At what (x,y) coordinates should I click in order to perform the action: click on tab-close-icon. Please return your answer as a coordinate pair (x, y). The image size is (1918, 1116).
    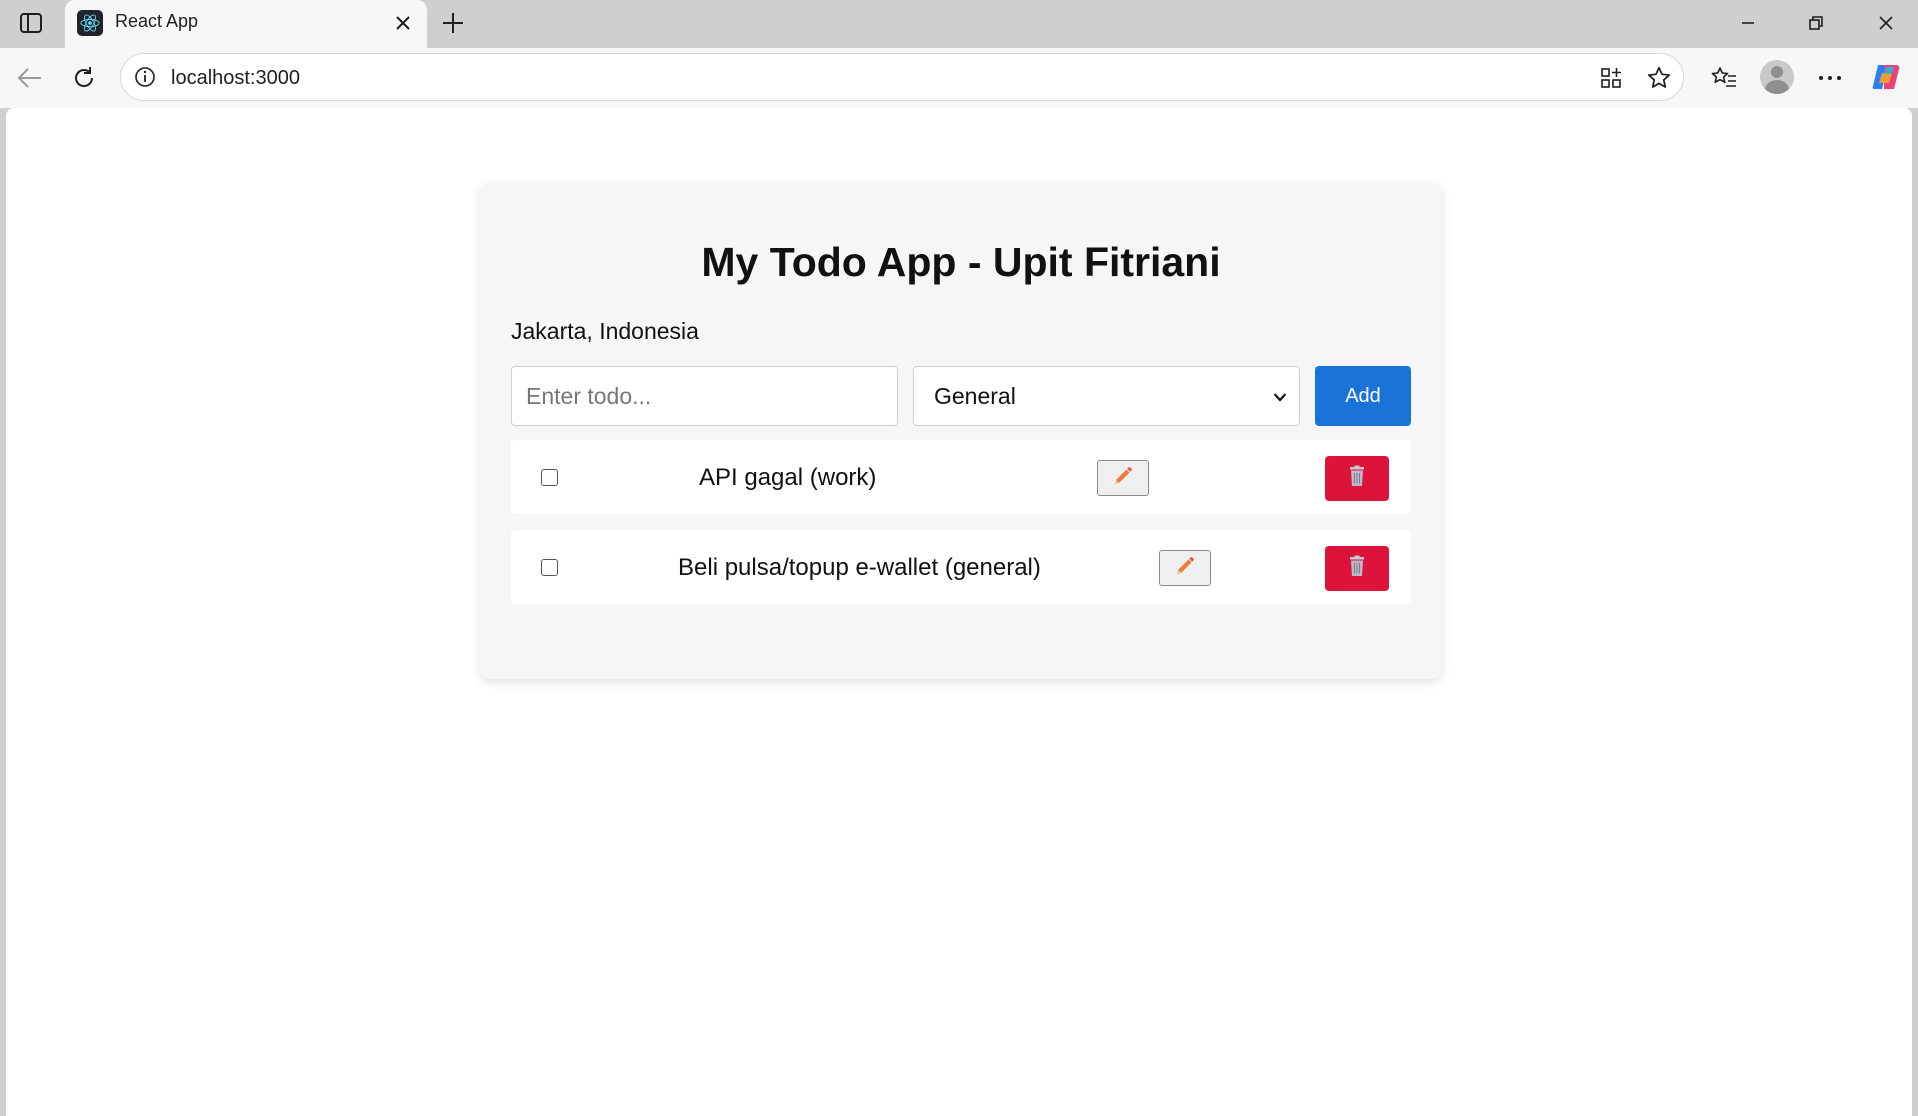
    Looking at the image, I should click on (403, 23).